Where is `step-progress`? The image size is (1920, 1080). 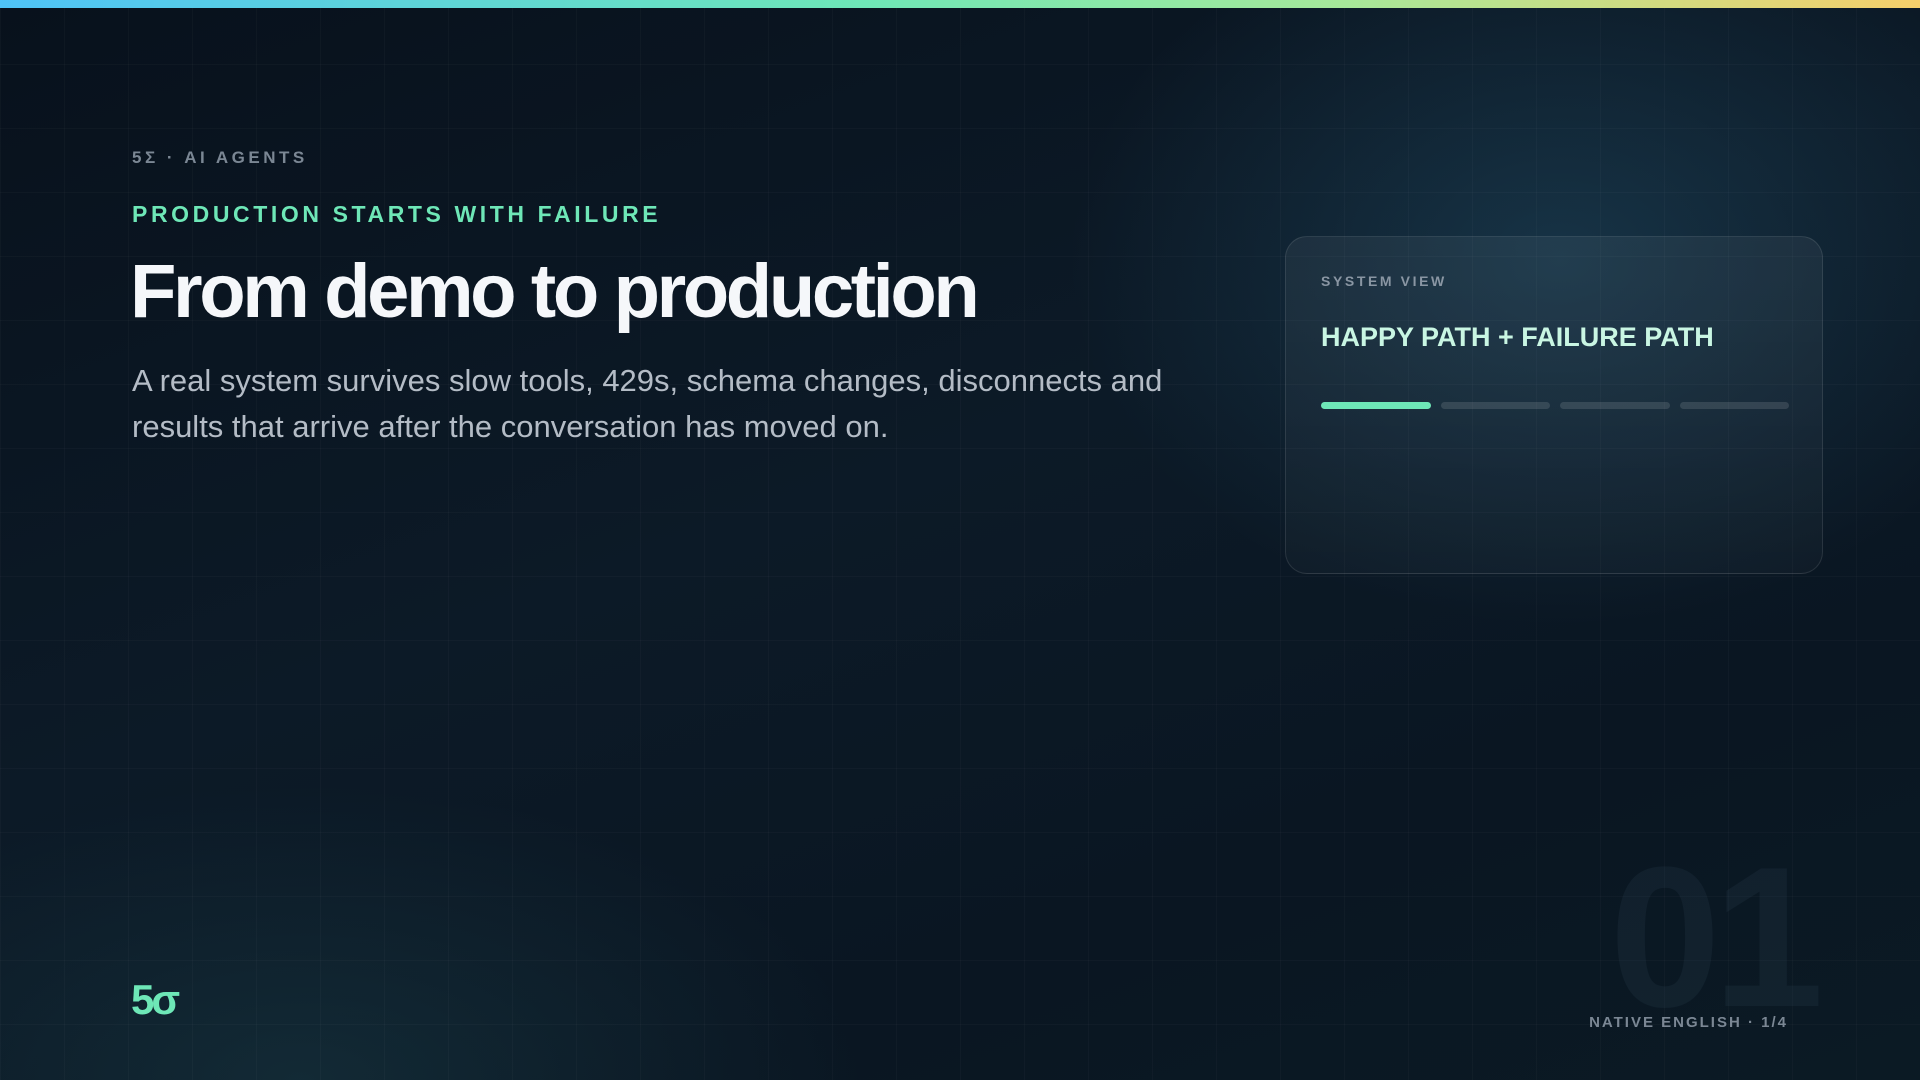
step-progress is located at coordinates (1555, 406).